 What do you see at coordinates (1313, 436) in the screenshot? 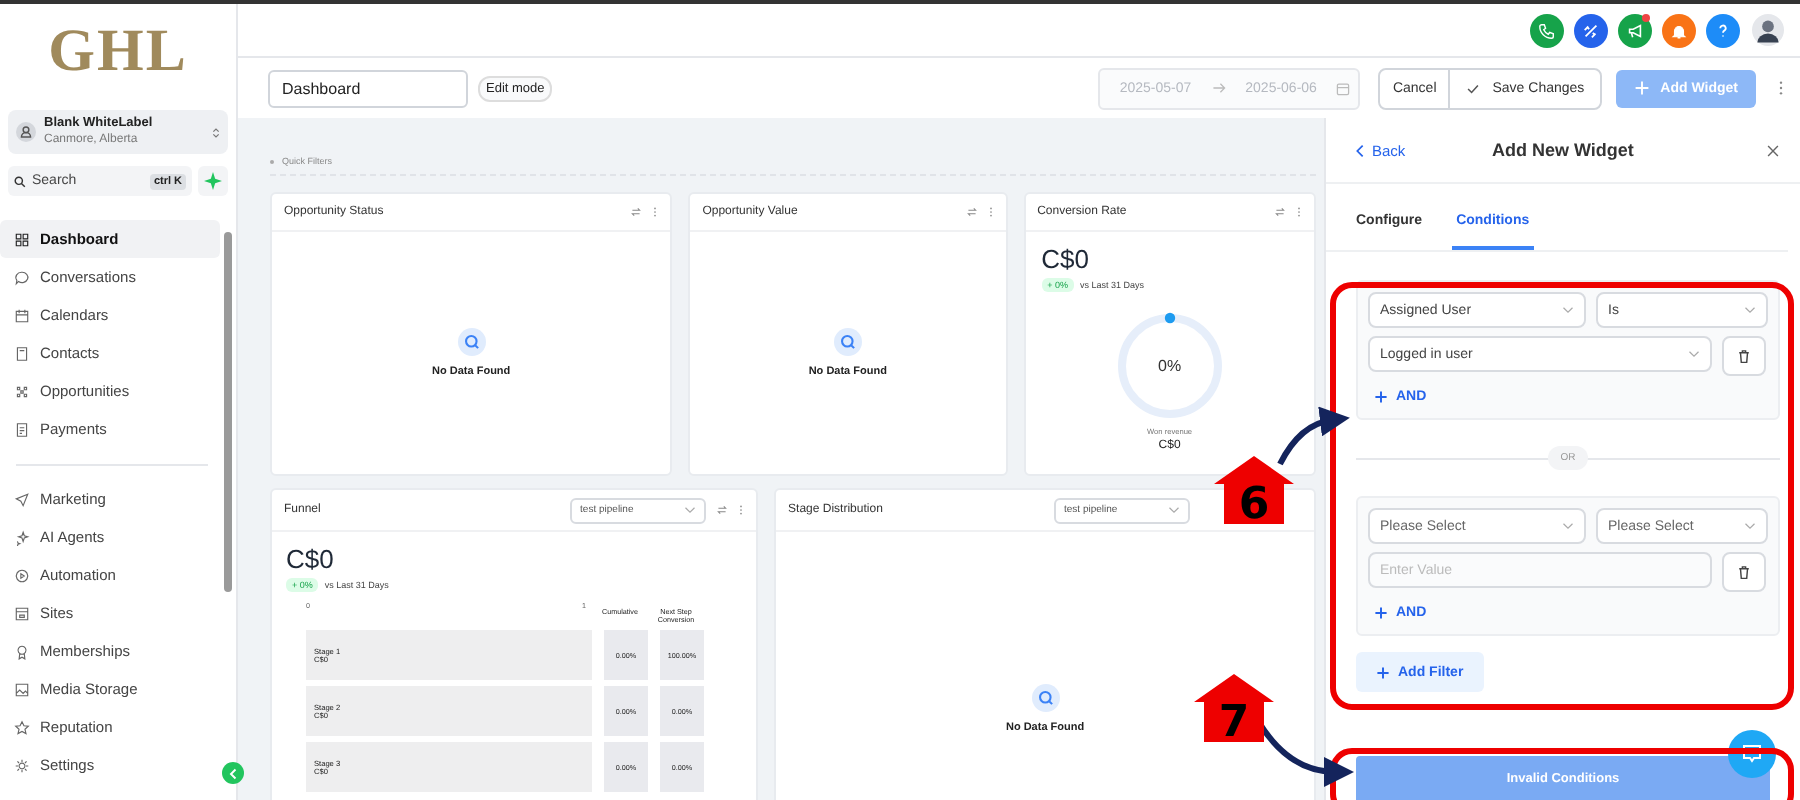
I see `arrow` at bounding box center [1313, 436].